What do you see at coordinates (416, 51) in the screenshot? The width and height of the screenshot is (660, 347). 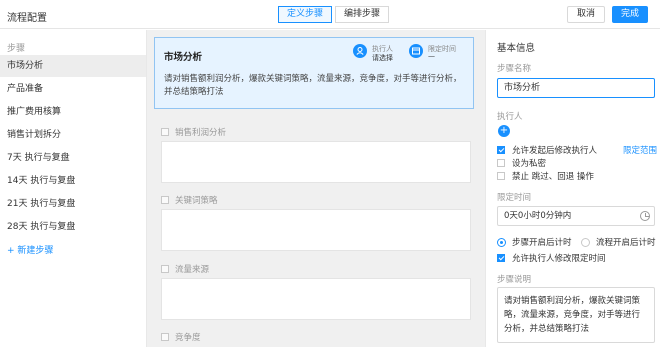 I see `calendar-icon` at bounding box center [416, 51].